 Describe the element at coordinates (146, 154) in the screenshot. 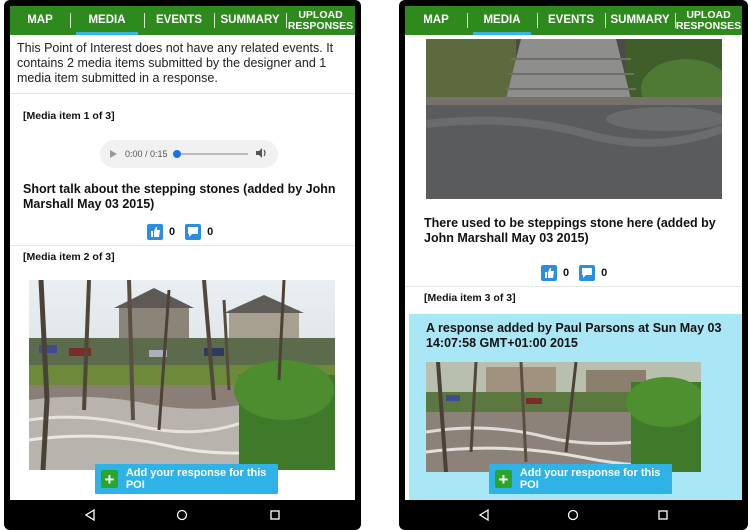

I see `audio-time: 0:00 / 0:15` at that location.